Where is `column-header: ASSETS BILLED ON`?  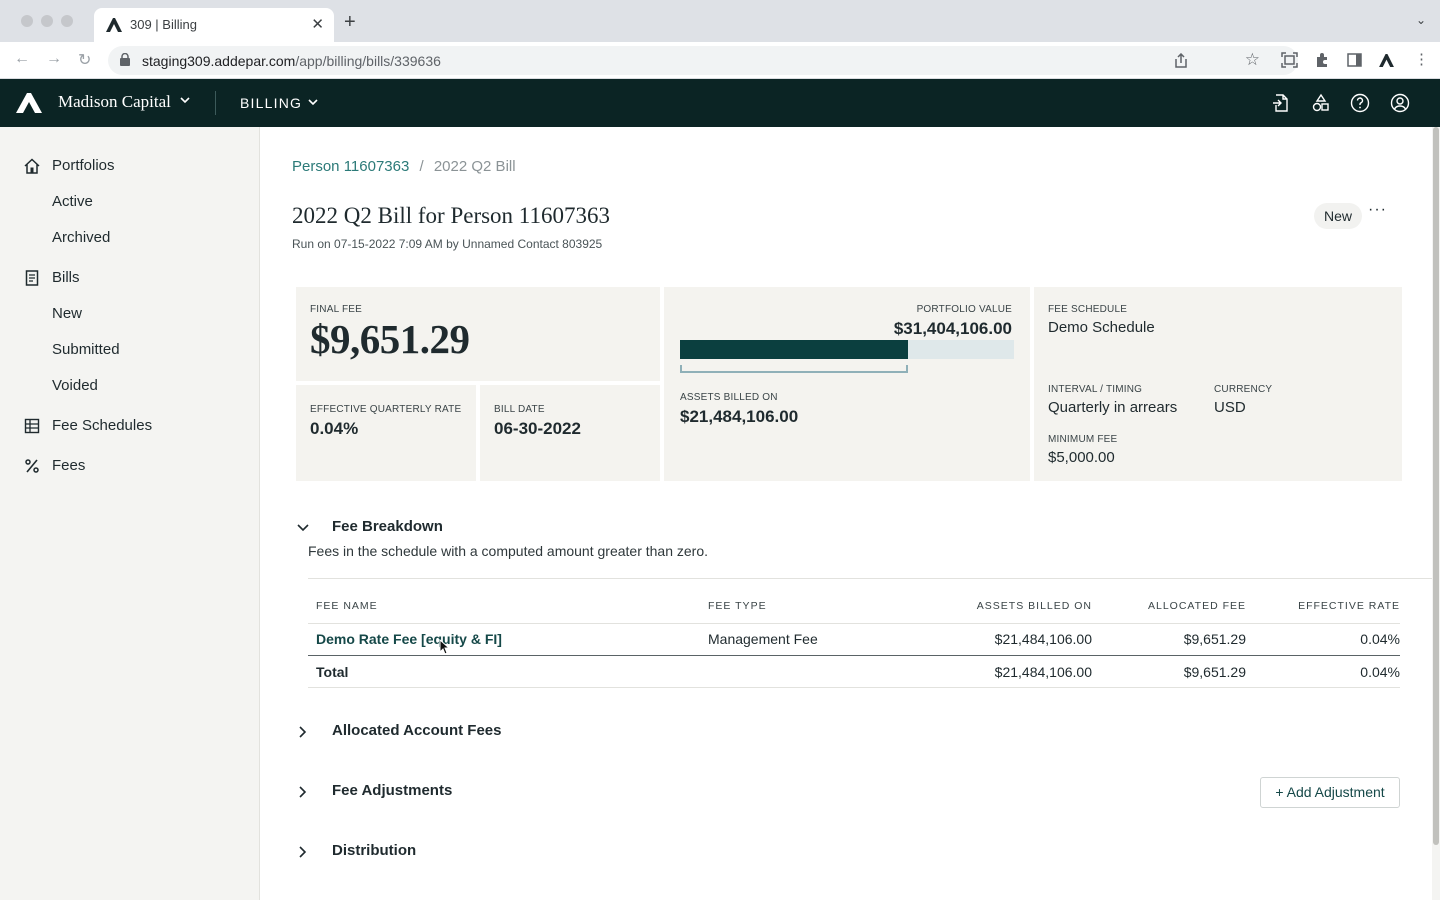 column-header: ASSETS BILLED ON is located at coordinates (1034, 606).